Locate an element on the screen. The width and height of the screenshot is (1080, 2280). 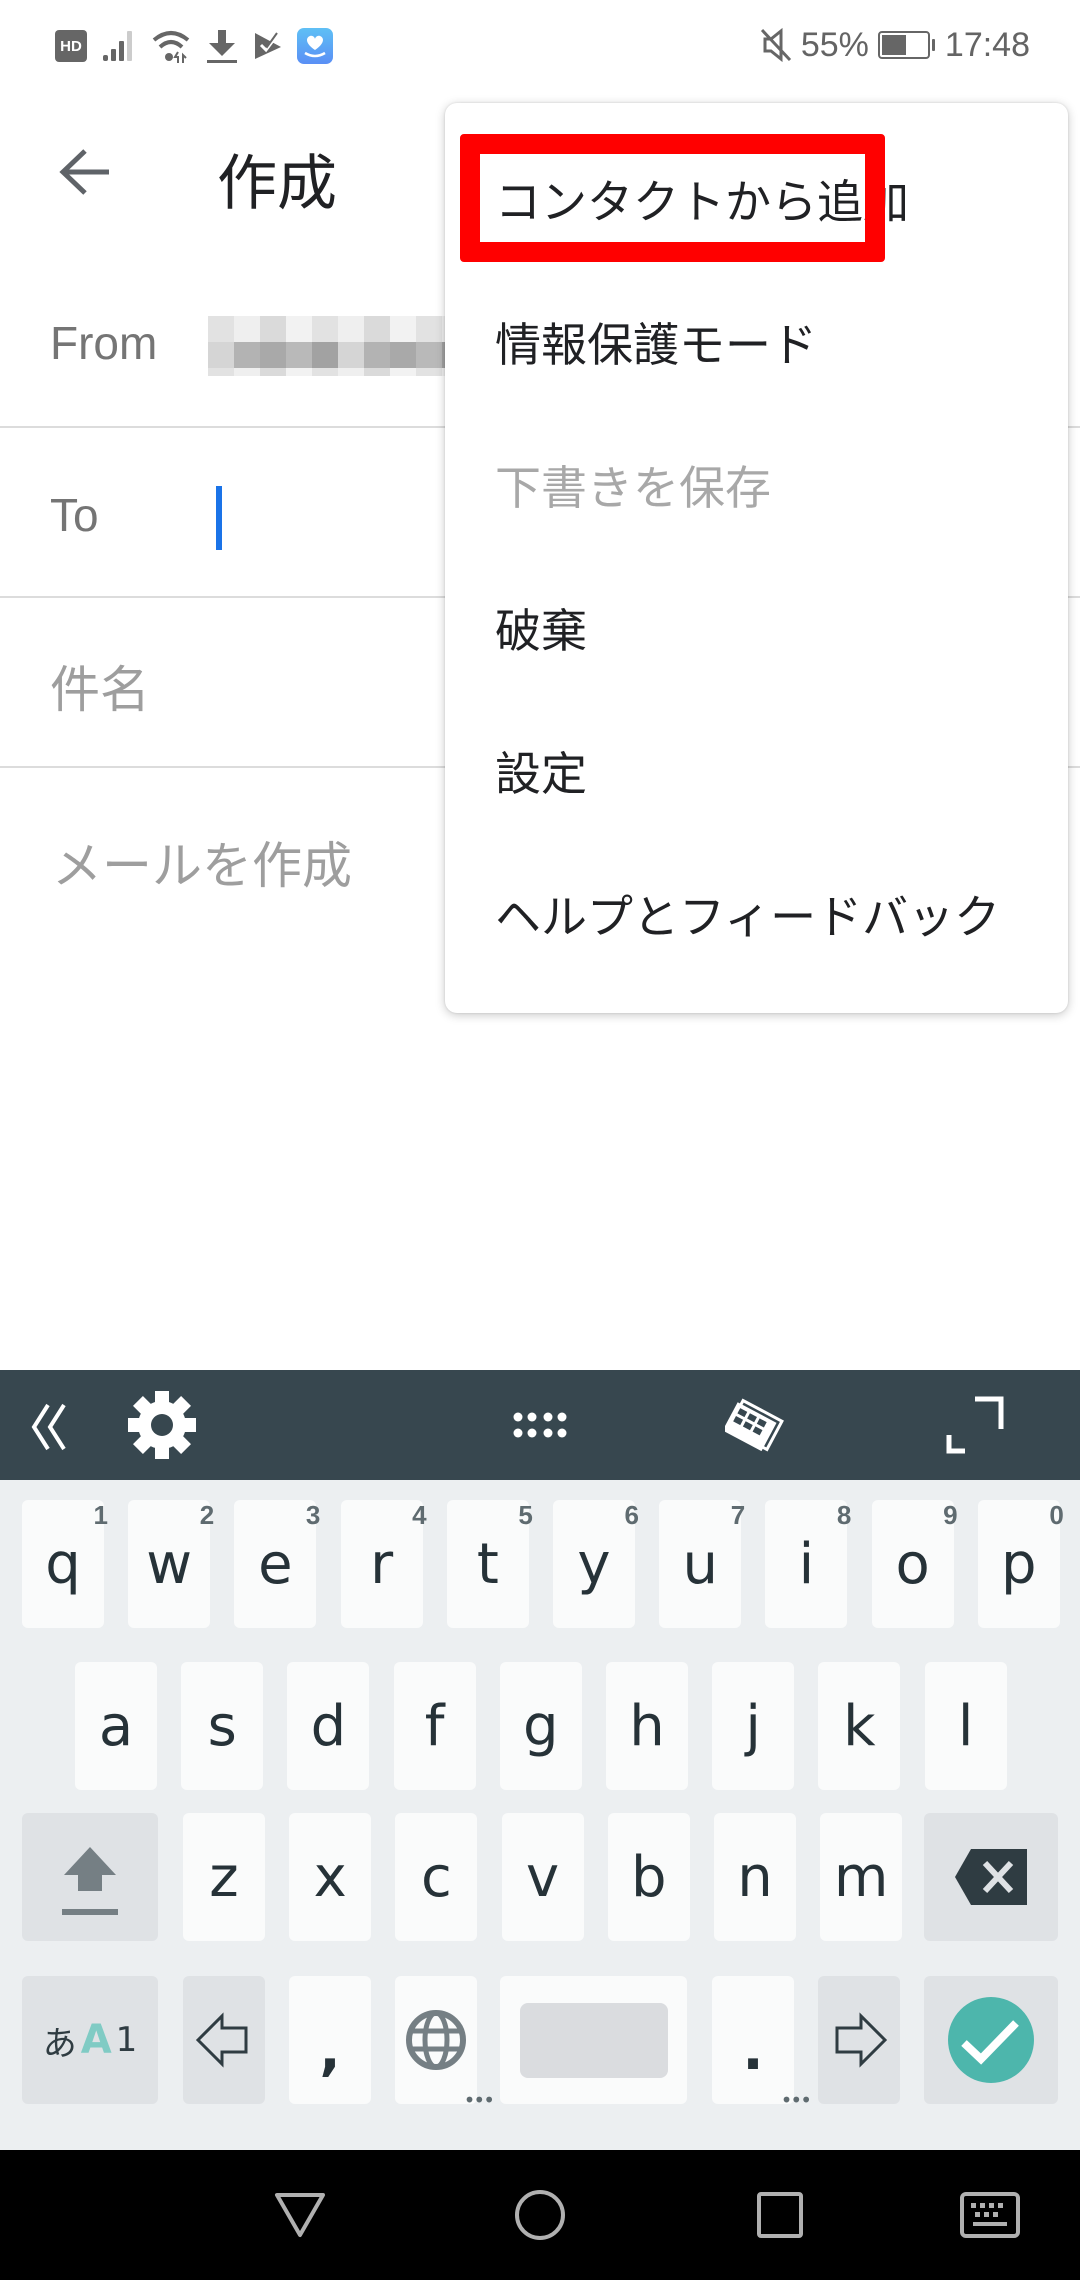
collapse-icon is located at coordinates (50, 1425).